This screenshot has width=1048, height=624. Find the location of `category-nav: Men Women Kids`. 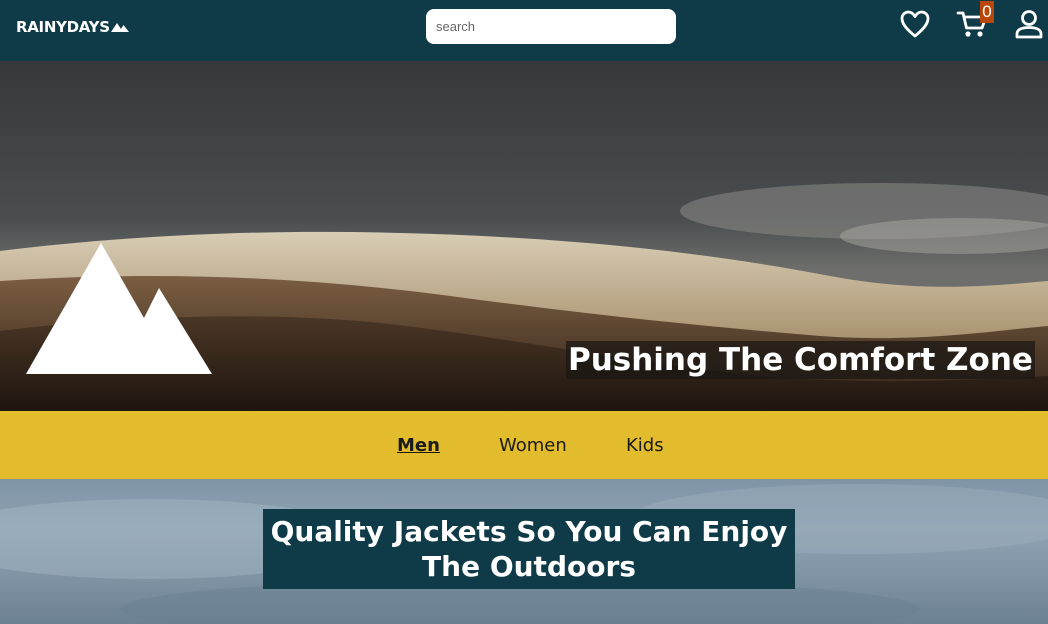

category-nav: Men Women Kids is located at coordinates (524, 445).